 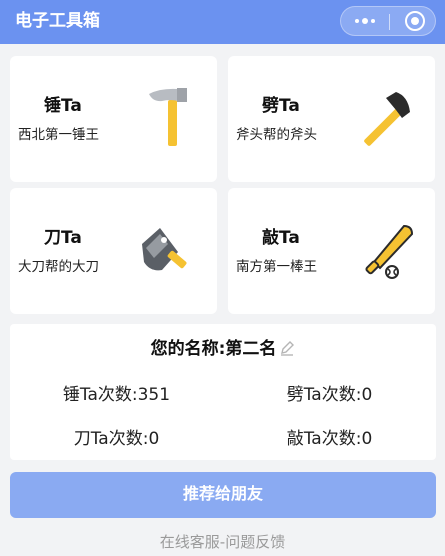 I want to click on axe-count: 劈Ta次数:0, so click(x=329, y=395).